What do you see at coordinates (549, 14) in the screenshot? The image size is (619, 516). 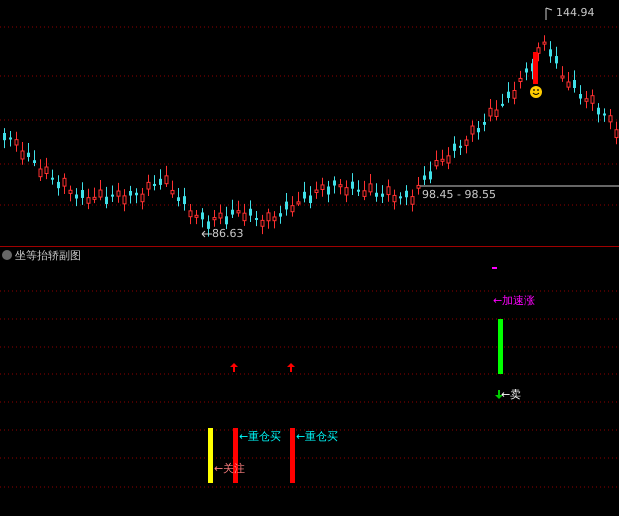 I see `leader-line` at bounding box center [549, 14].